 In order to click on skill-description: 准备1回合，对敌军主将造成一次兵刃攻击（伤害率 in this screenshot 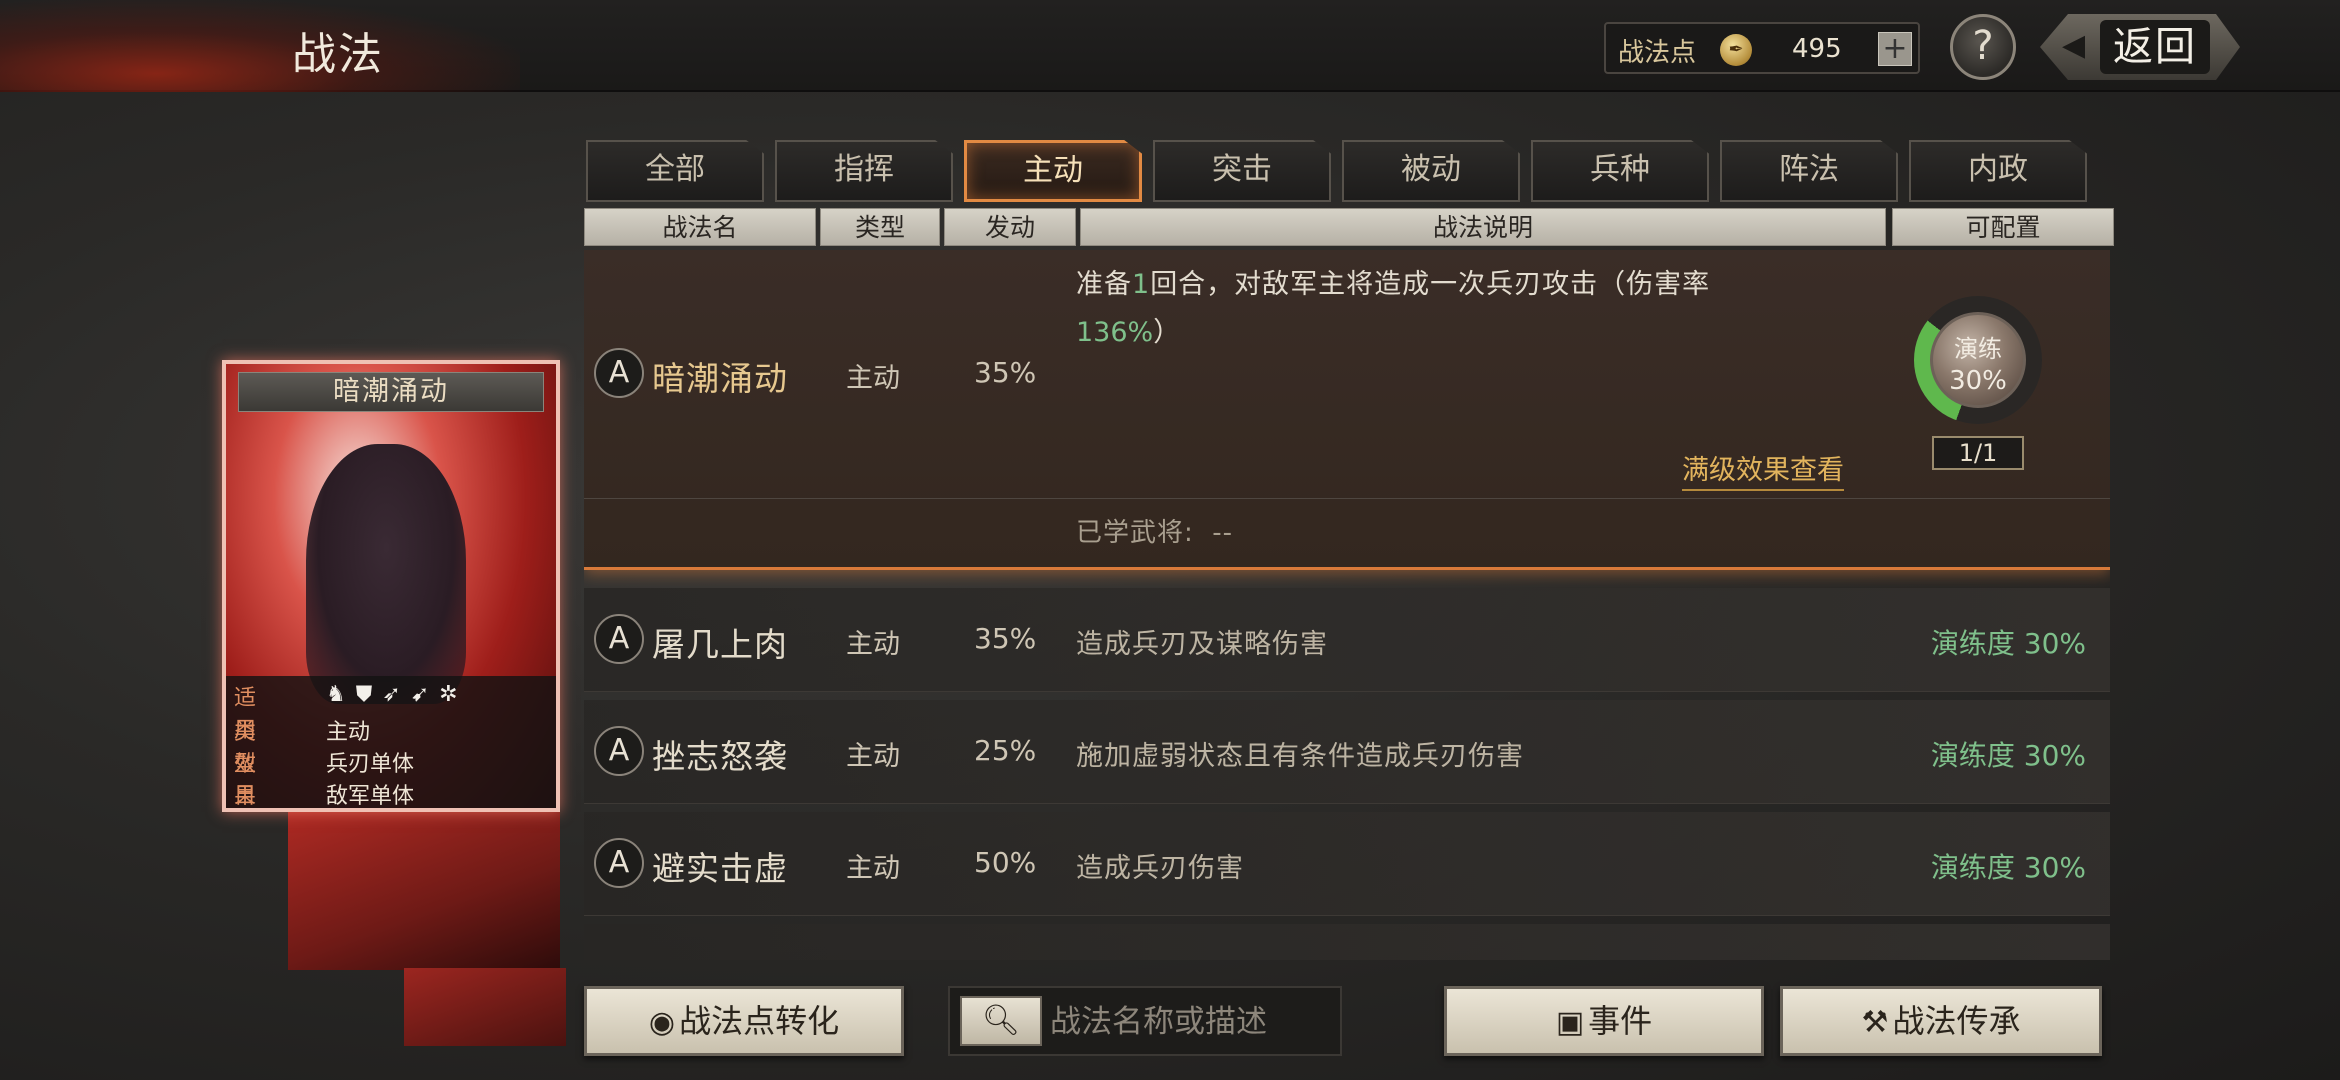, I will do `click(1393, 281)`.